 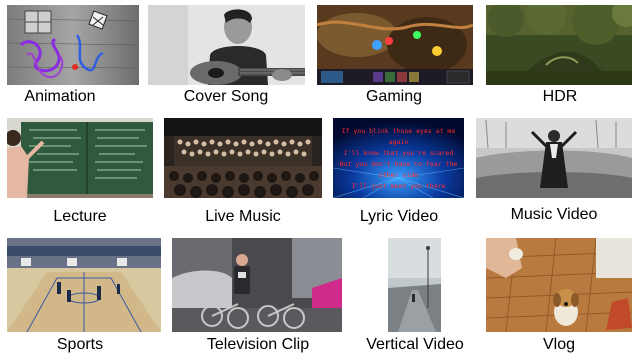 I want to click on gaming-frame, so click(x=395, y=45).